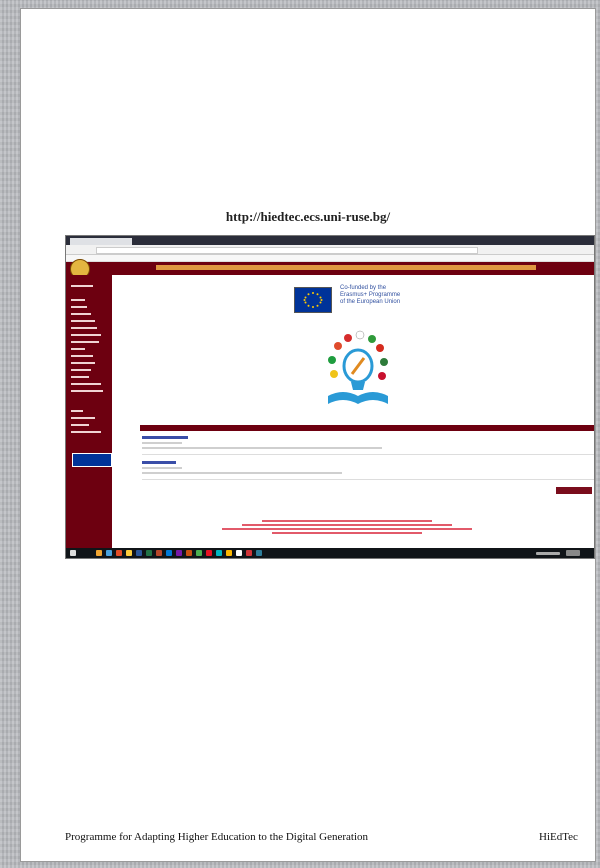 The image size is (600, 868). What do you see at coordinates (367, 428) in the screenshot?
I see `news-section-header` at bounding box center [367, 428].